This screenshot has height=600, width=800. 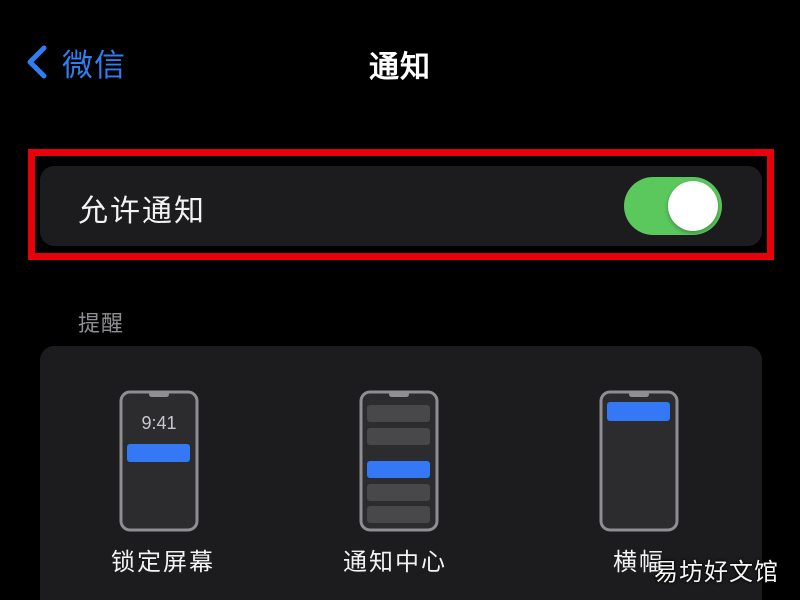 I want to click on allow-notifications-toggle, so click(x=673, y=206).